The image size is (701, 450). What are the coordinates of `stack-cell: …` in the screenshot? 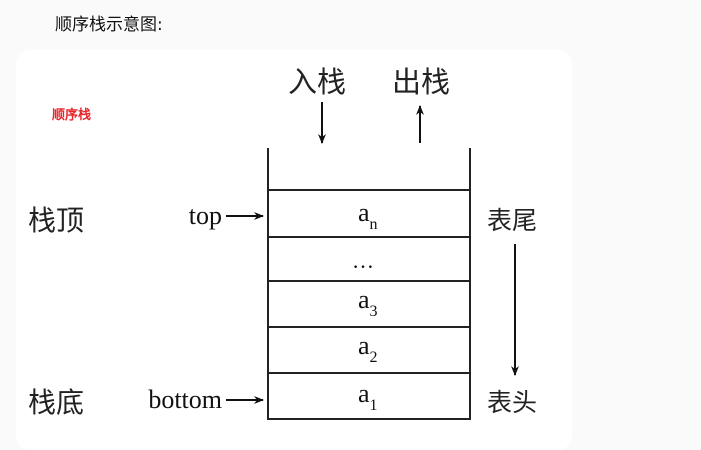 It's located at (363, 260).